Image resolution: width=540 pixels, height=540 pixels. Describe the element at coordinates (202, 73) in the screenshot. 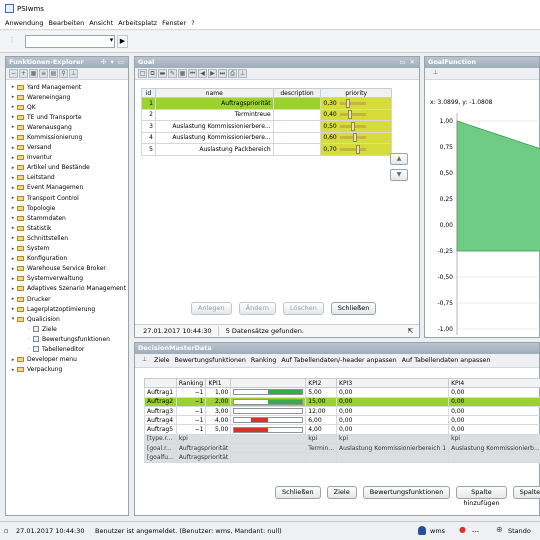

I see `prev-icon: ◀` at that location.